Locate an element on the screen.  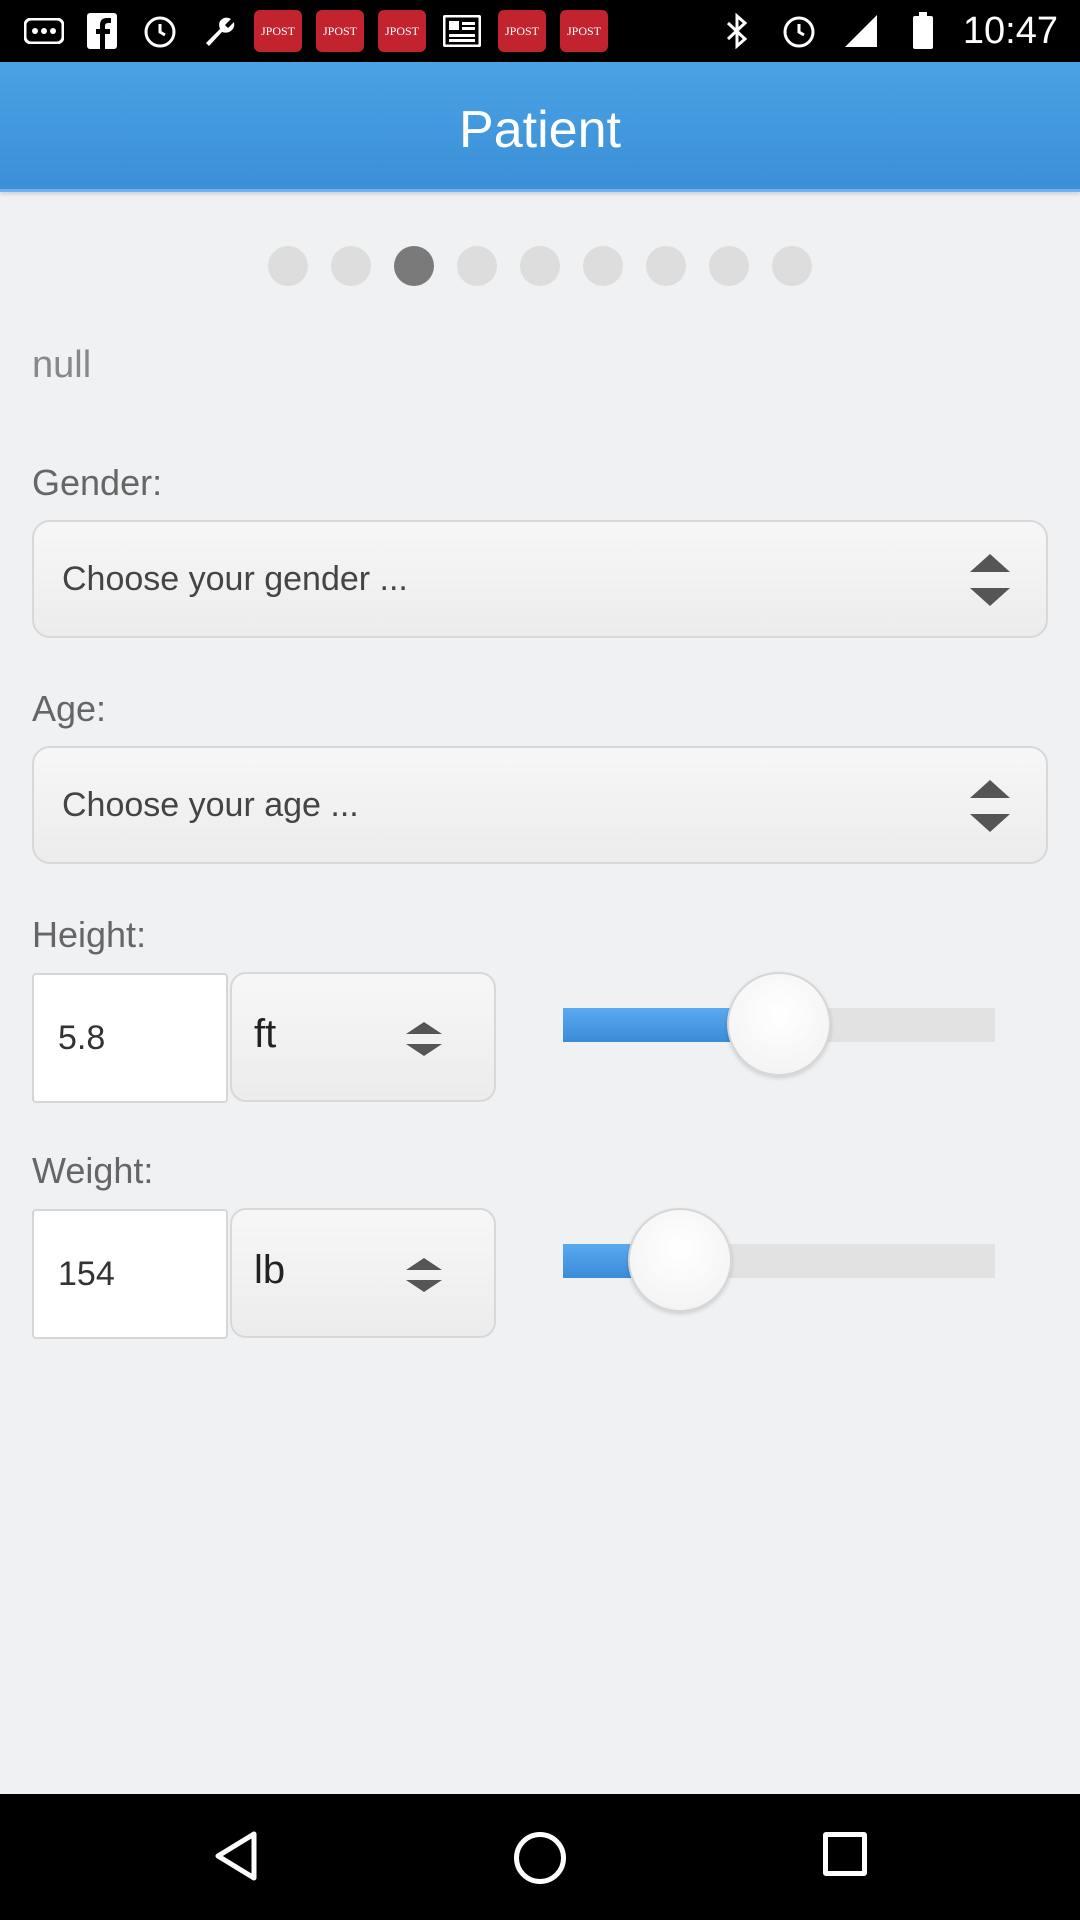
weight-slider-thumb is located at coordinates (680, 1260).